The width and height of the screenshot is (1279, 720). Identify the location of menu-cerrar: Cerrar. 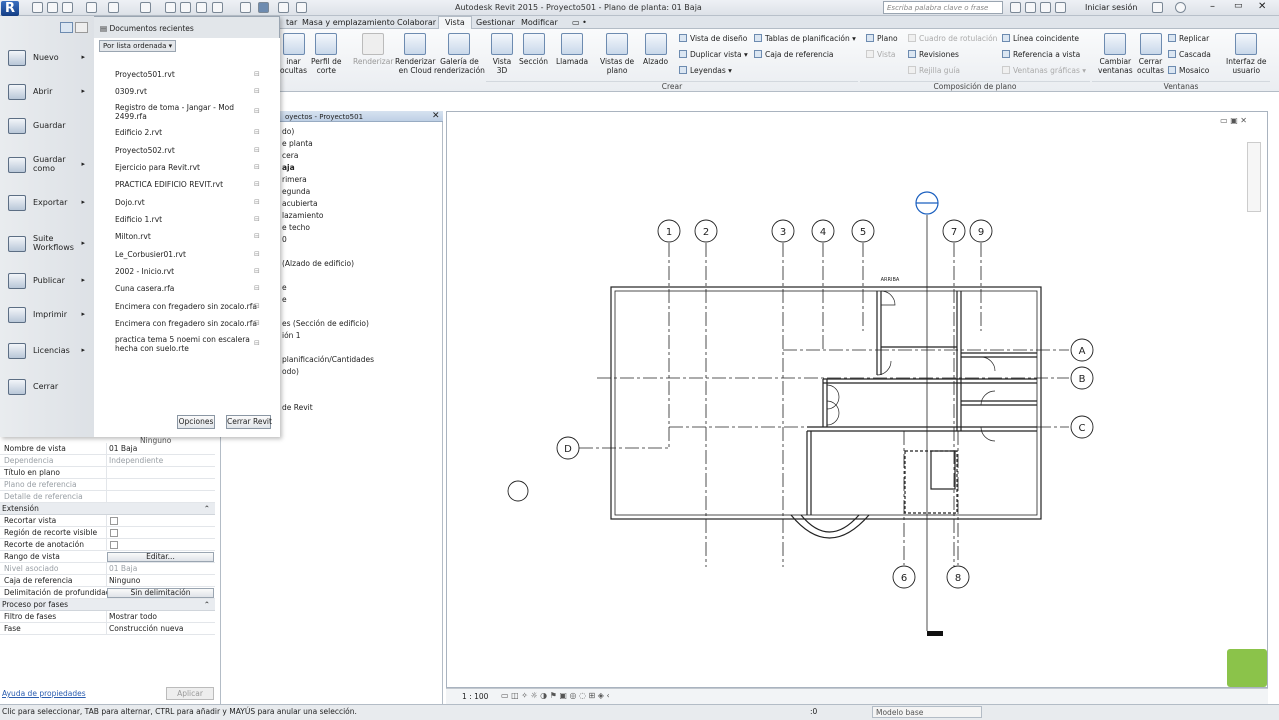
(47, 388).